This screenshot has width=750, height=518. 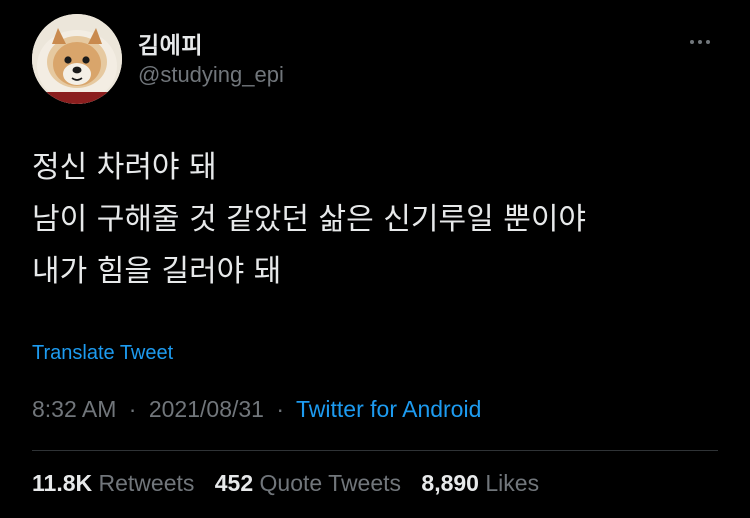 I want to click on pomeranian-dog-avatar-icon, so click(x=77, y=59).